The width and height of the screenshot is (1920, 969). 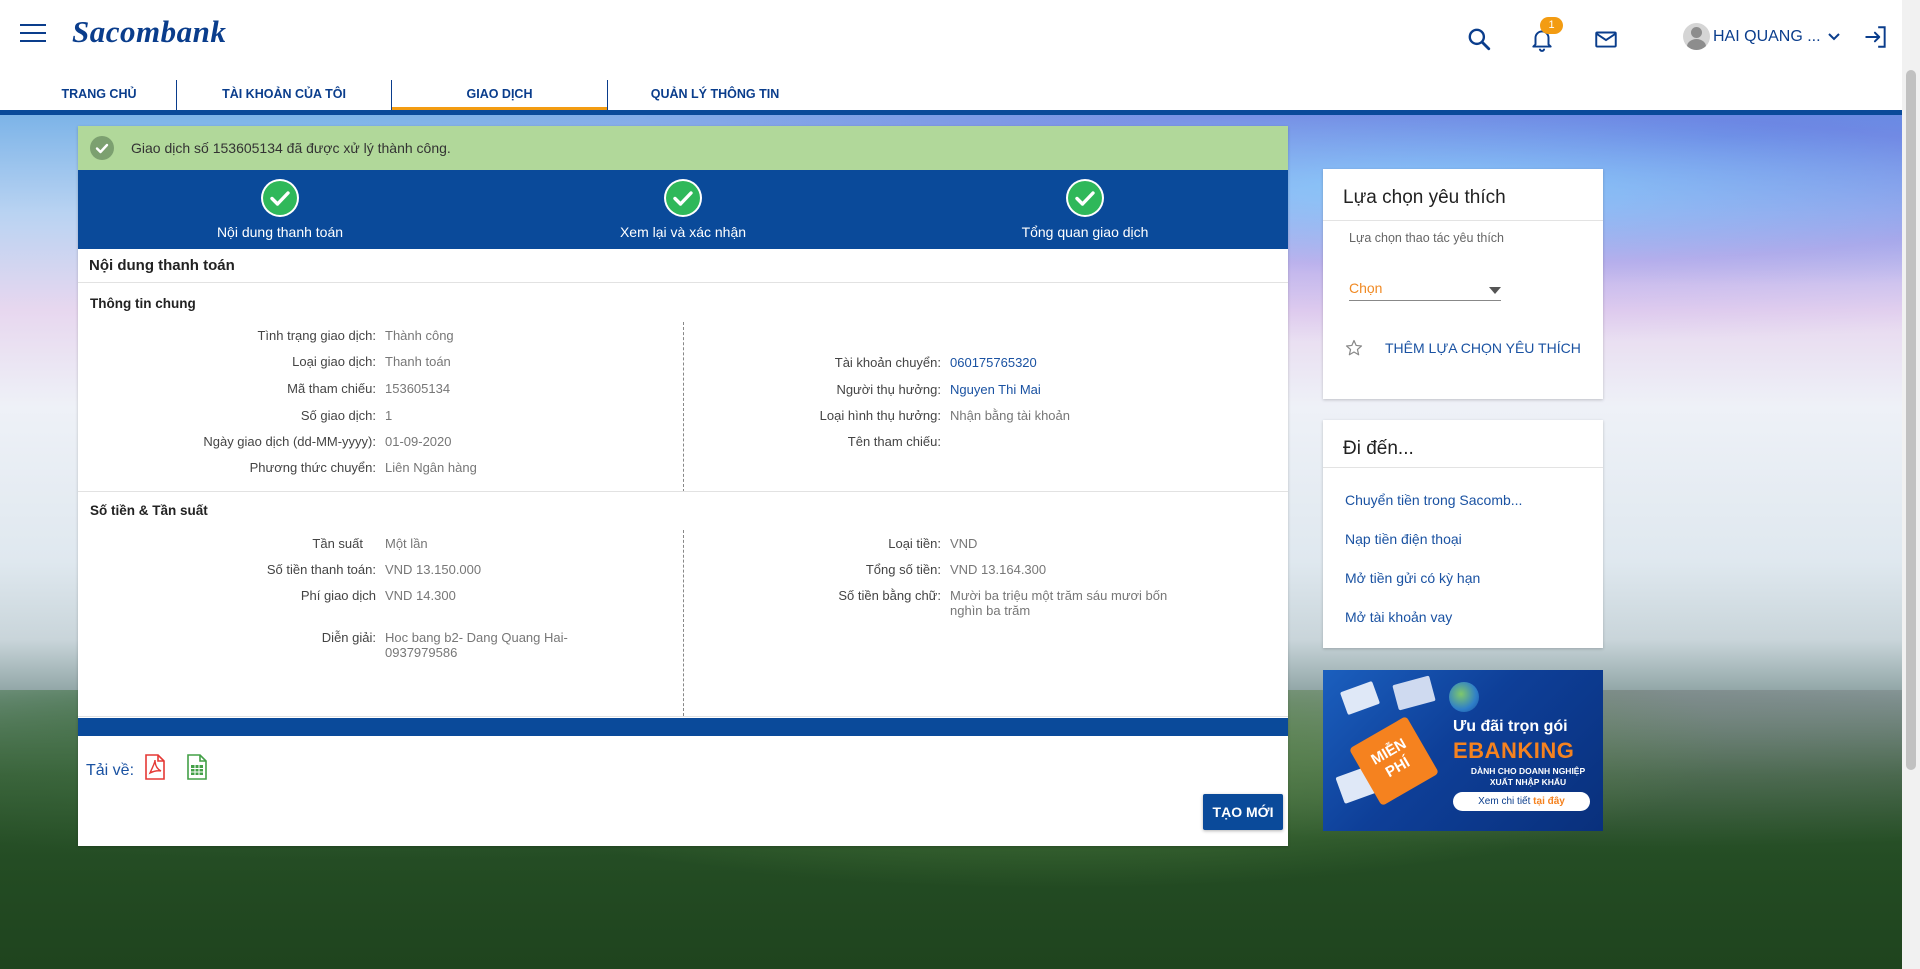 I want to click on dropdown-arrow-icon, so click(x=1495, y=290).